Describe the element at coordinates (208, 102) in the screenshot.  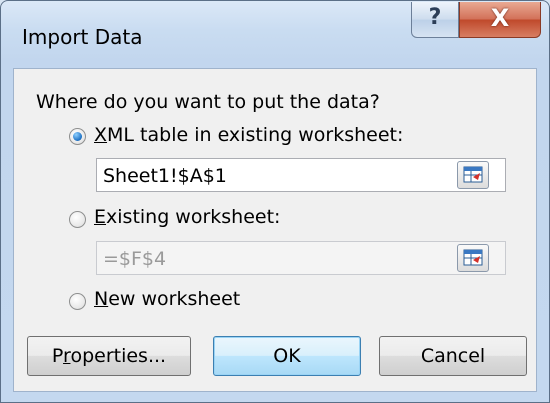
I see `prompt-label: Where do you want to put the data?` at that location.